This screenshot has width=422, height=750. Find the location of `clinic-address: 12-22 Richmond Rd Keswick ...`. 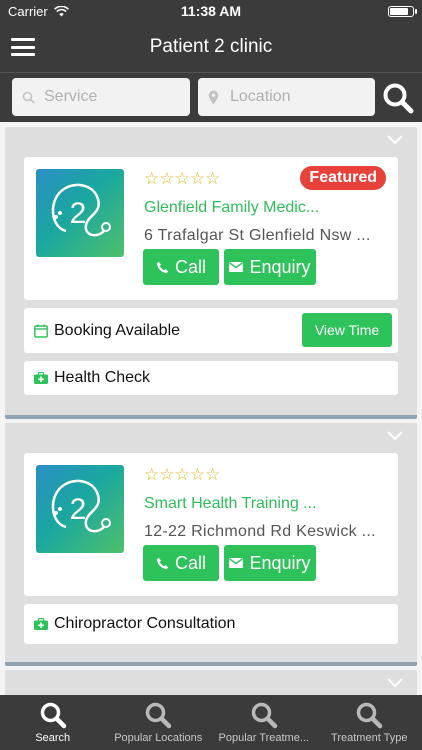

clinic-address: 12-22 Richmond Rd Keswick ... is located at coordinates (260, 531).